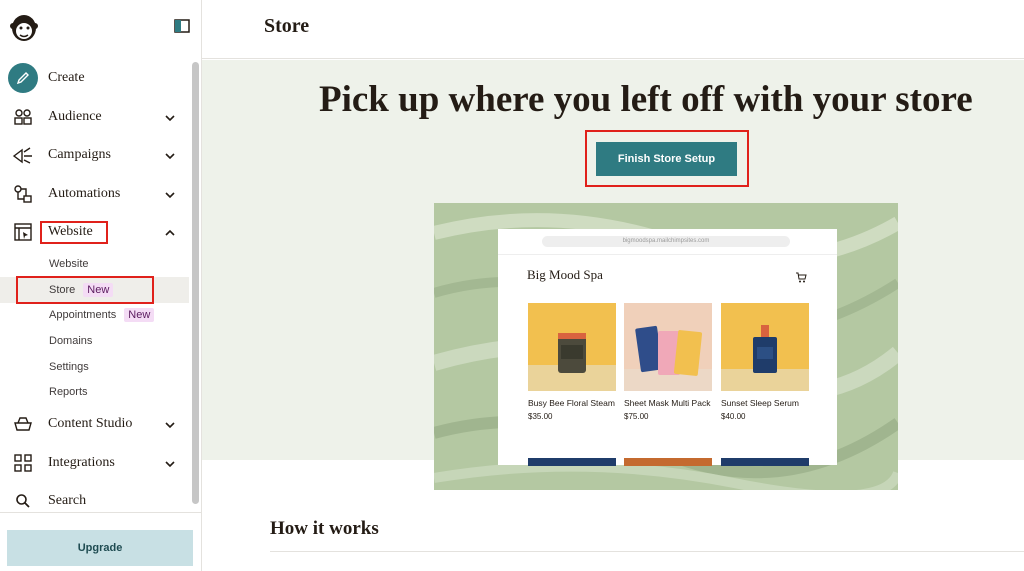  I want to click on sidebar-scrollbar, so click(195, 283).